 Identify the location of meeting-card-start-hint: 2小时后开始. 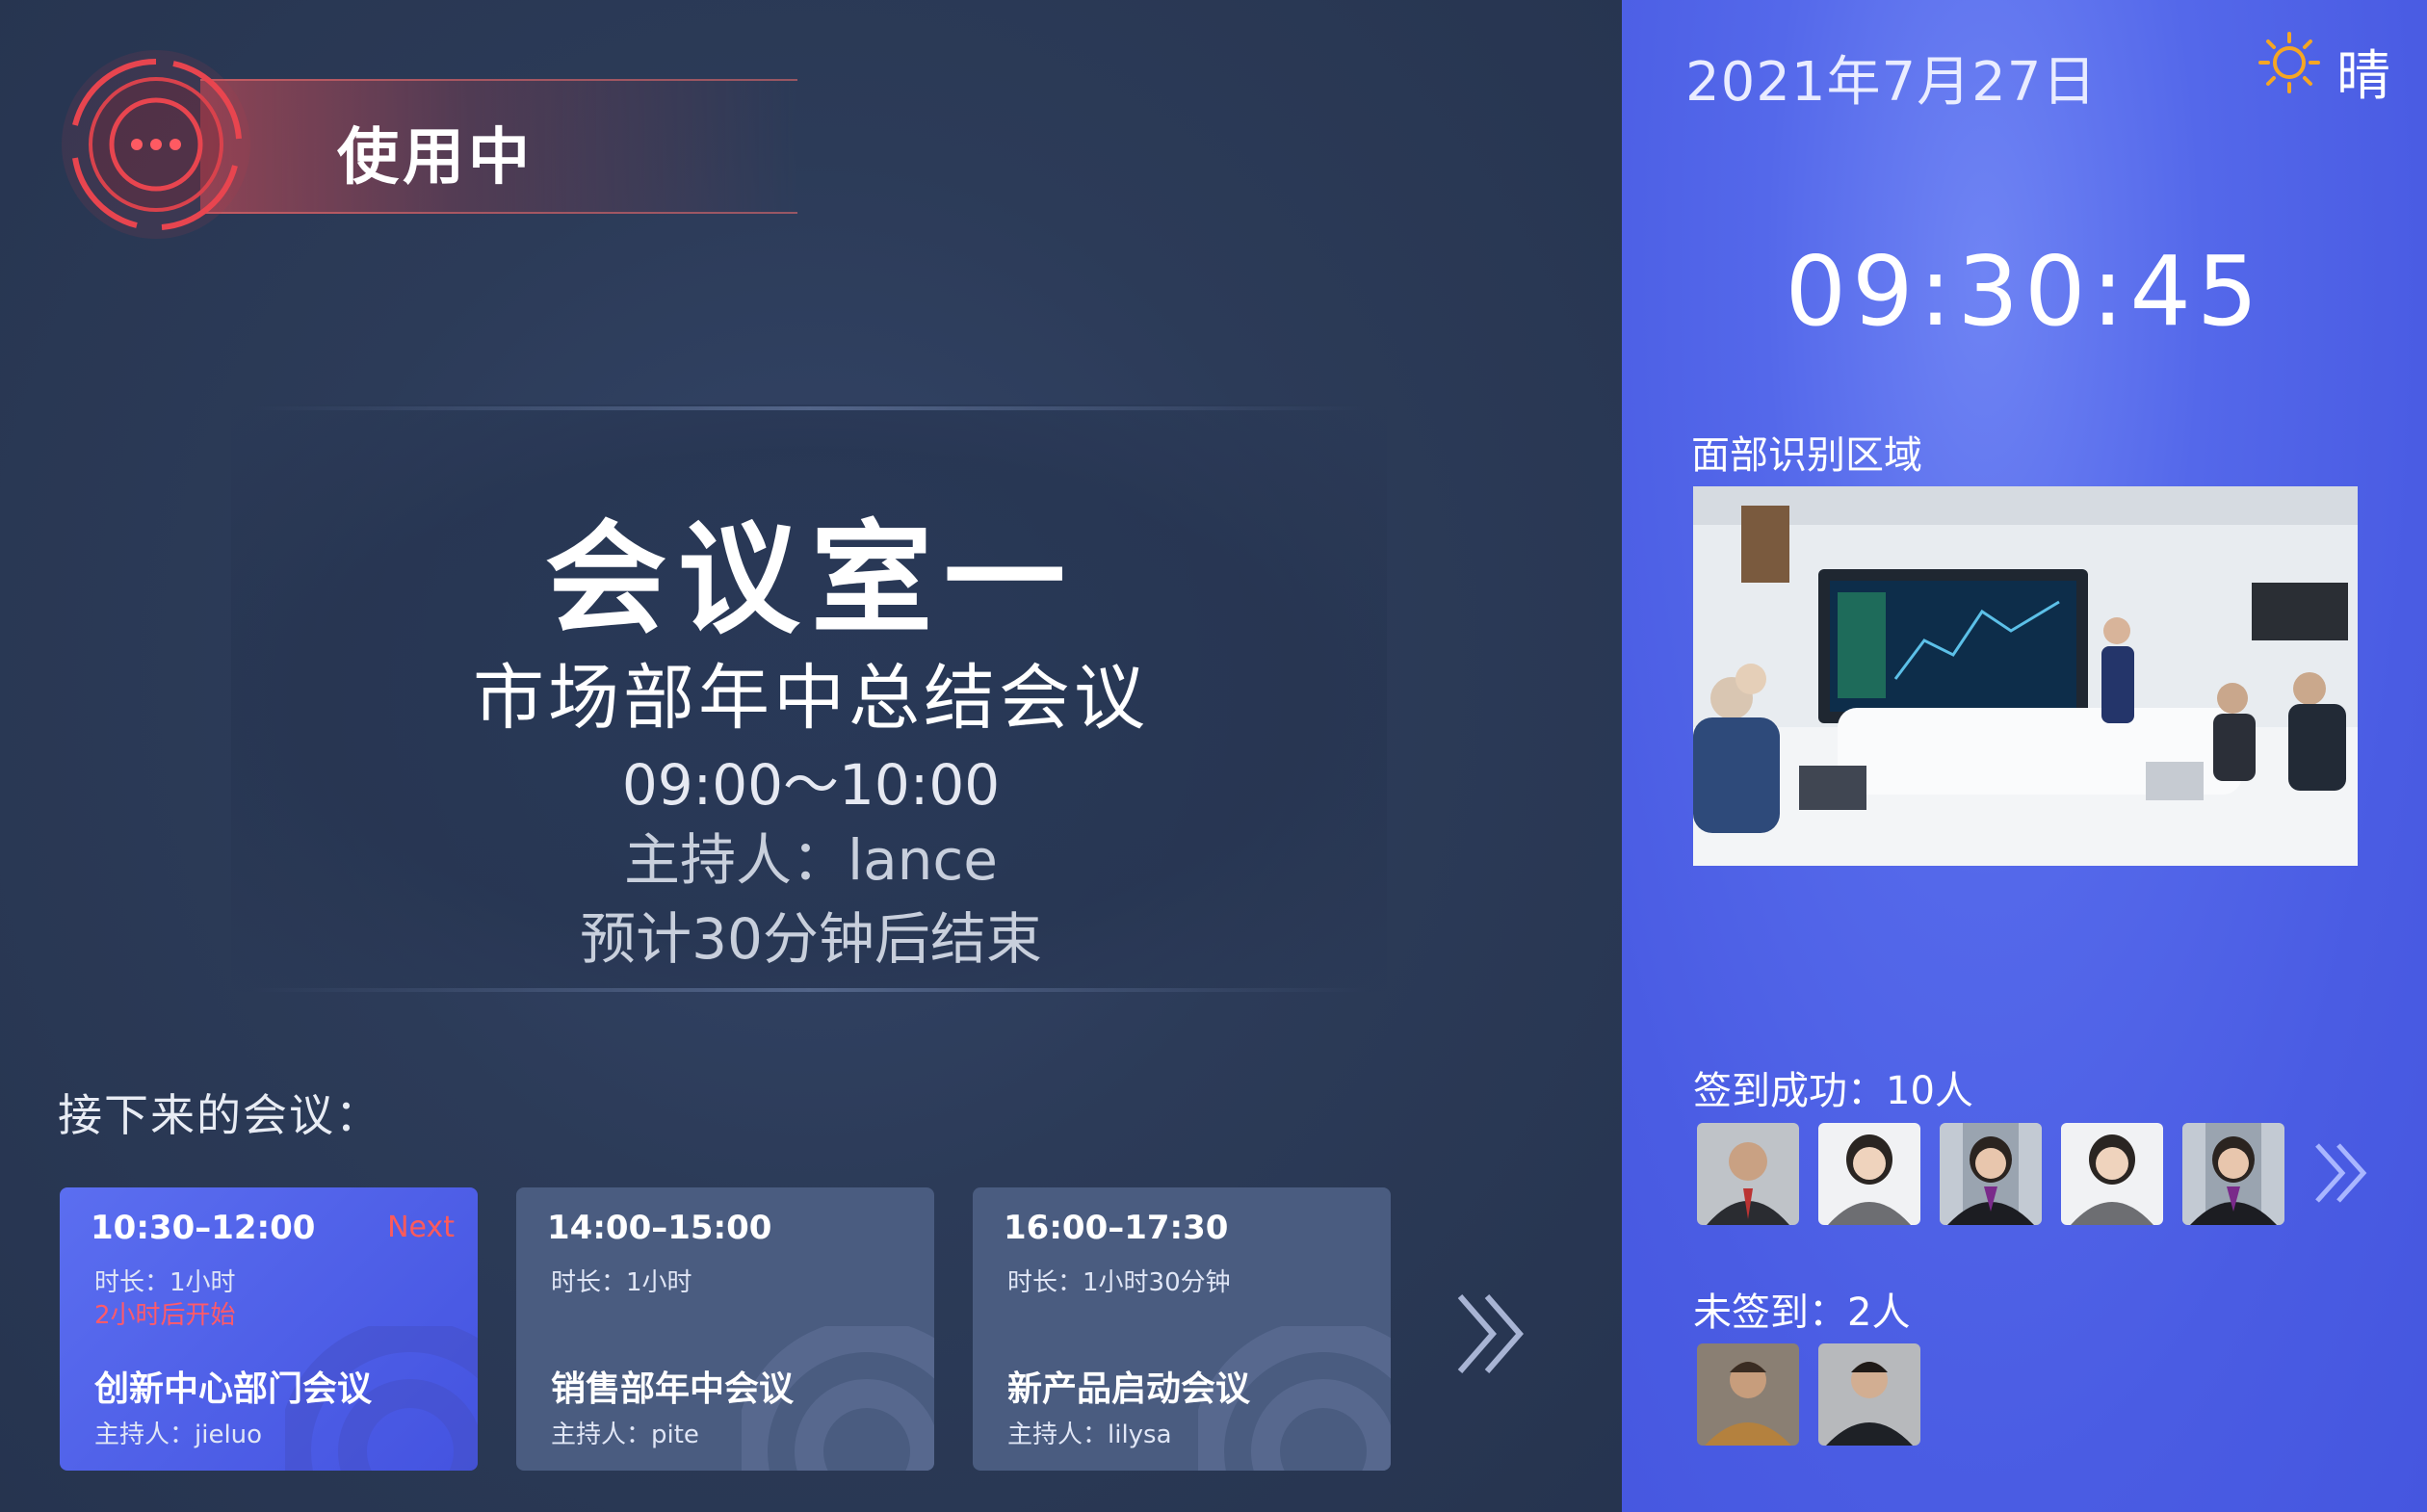
(165, 1315).